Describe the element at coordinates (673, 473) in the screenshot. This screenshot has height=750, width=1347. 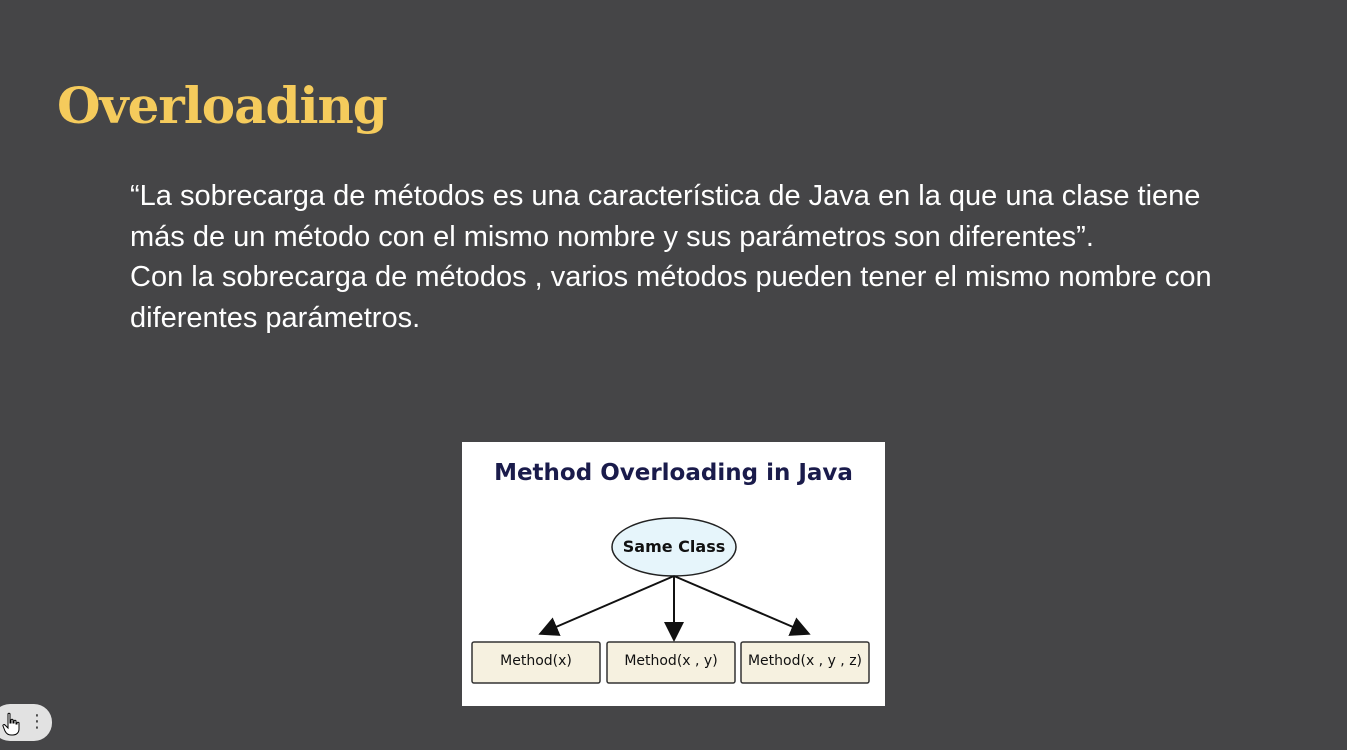
I see `diagram-title: Method Overloading in Java` at that location.